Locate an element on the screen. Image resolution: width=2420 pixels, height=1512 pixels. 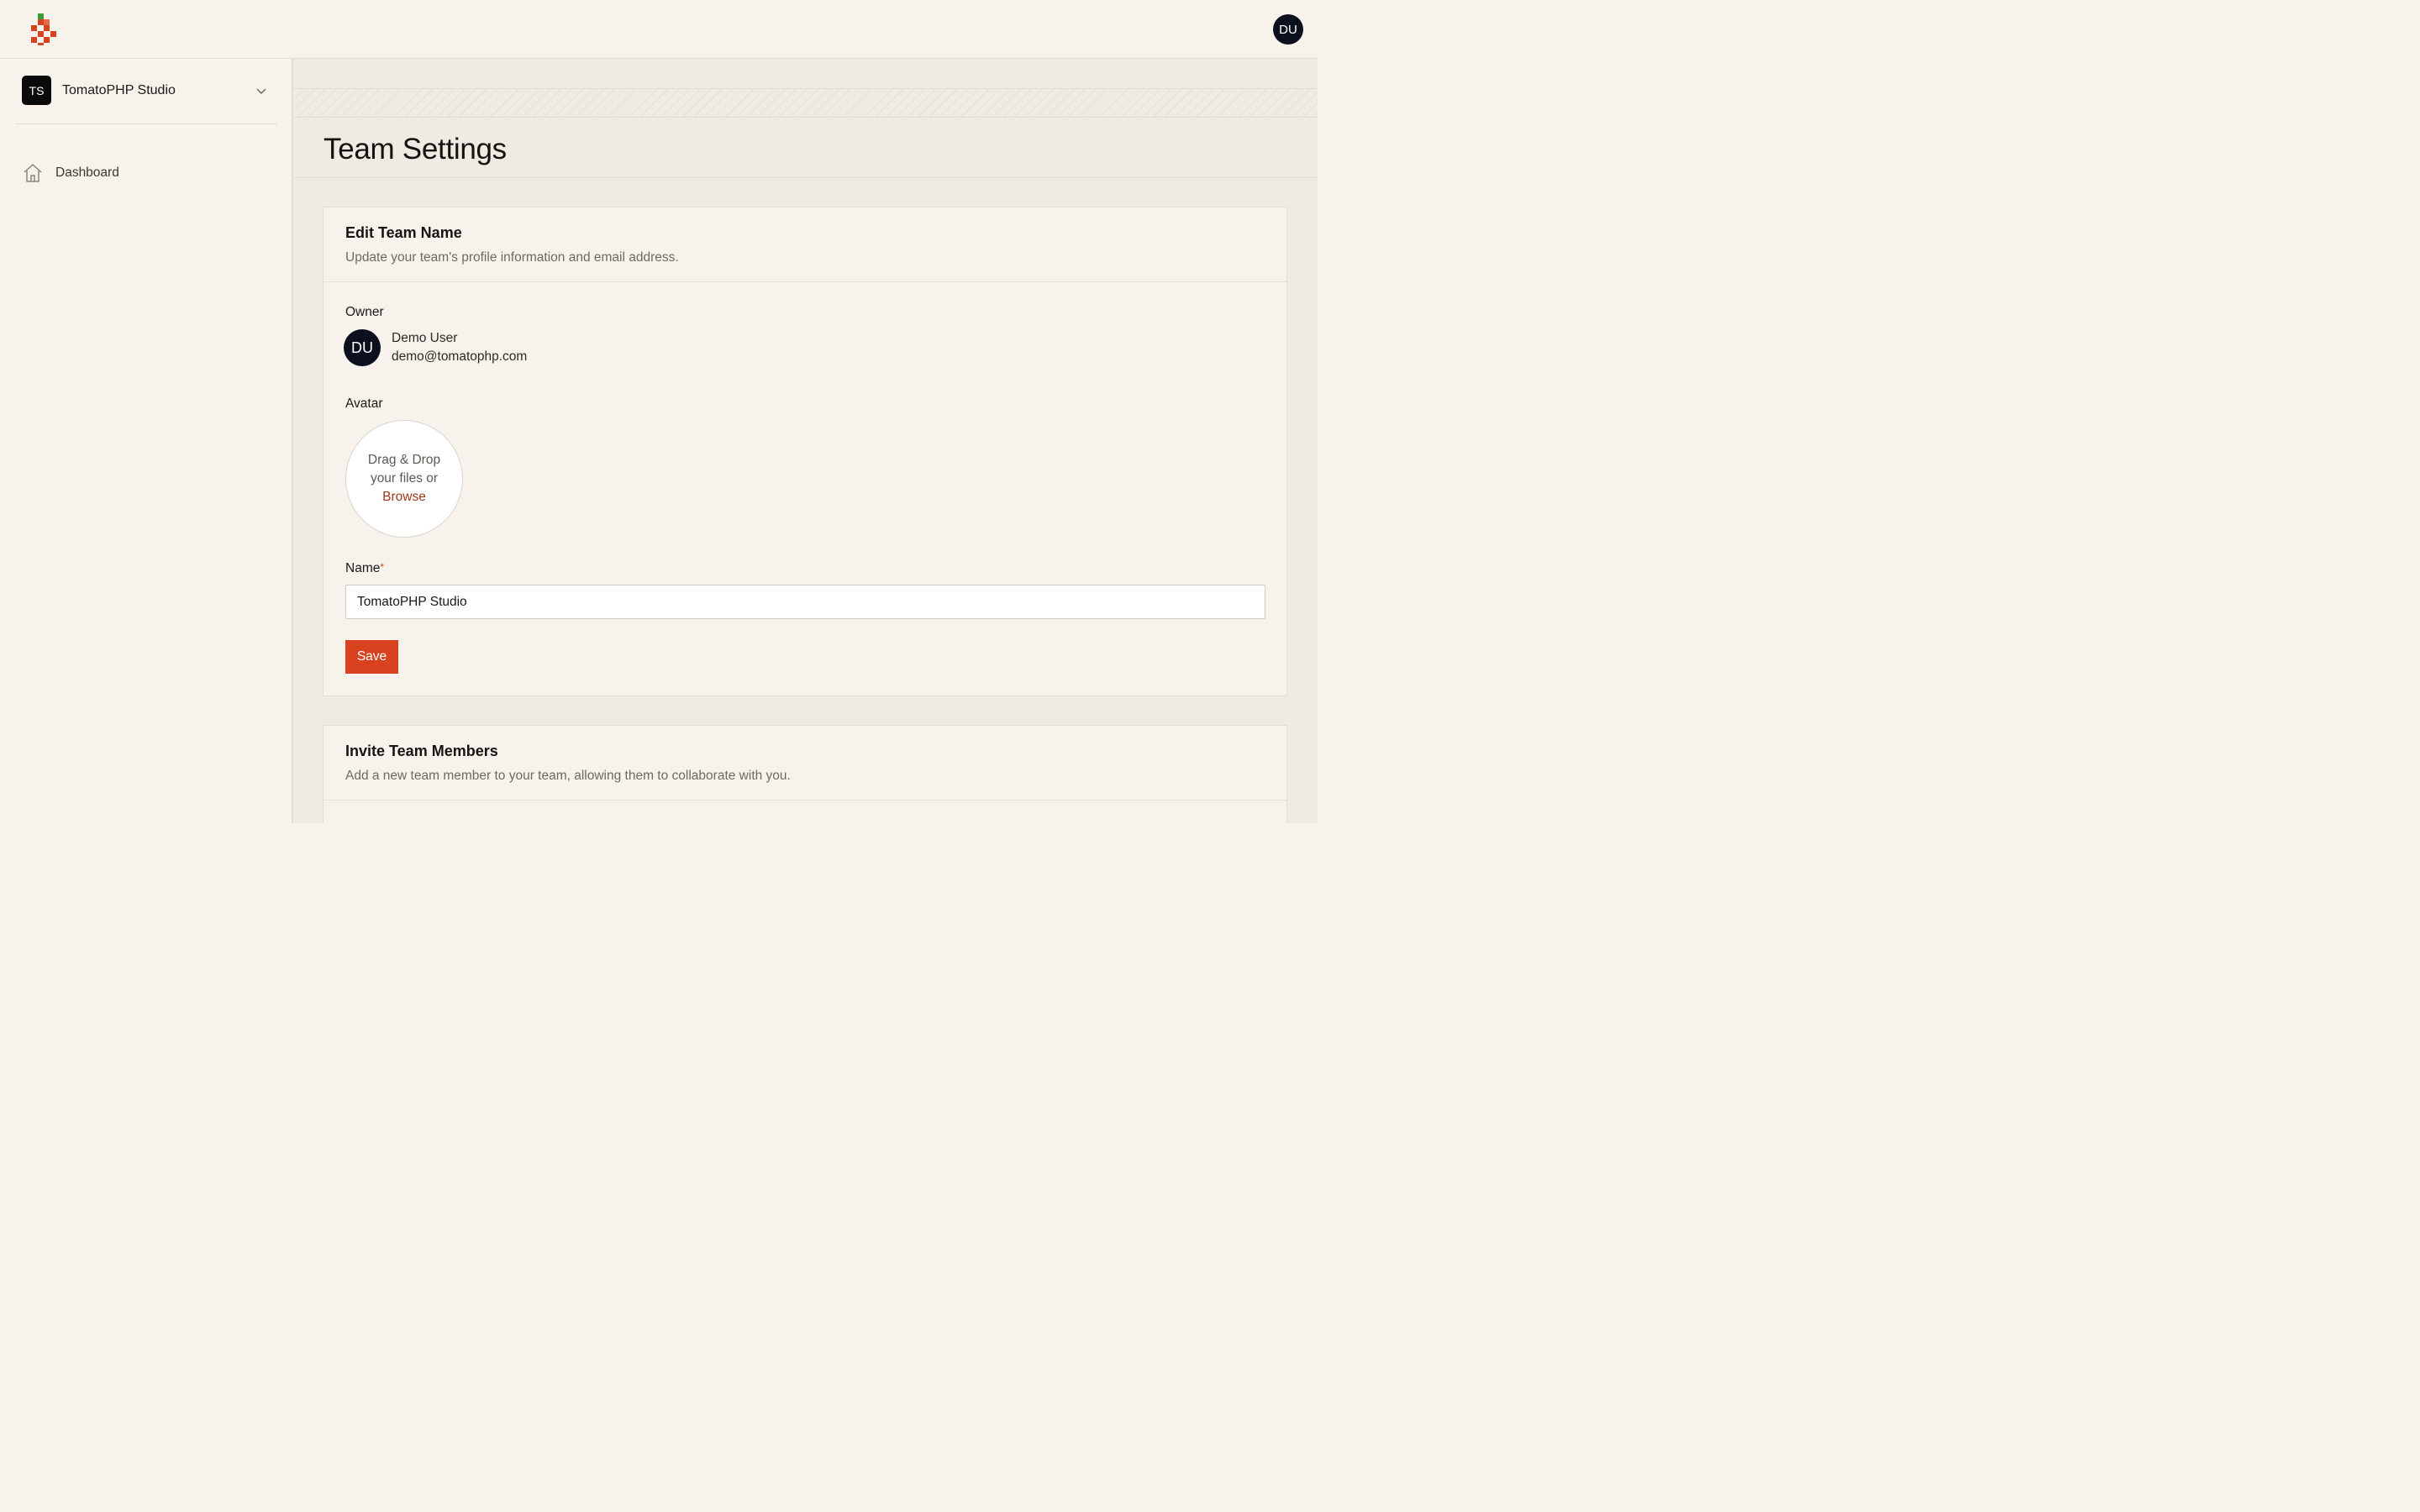
tomato-logo-icon is located at coordinates (44, 29).